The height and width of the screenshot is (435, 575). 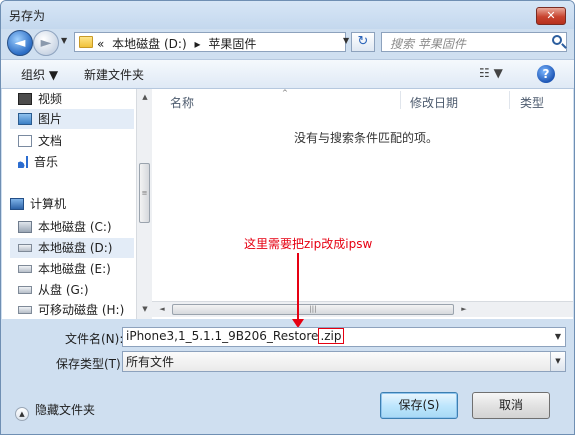 I want to click on filename-value: iPhone3,1_5.1.1_9B206_Restore .zip, so click(x=235, y=336).